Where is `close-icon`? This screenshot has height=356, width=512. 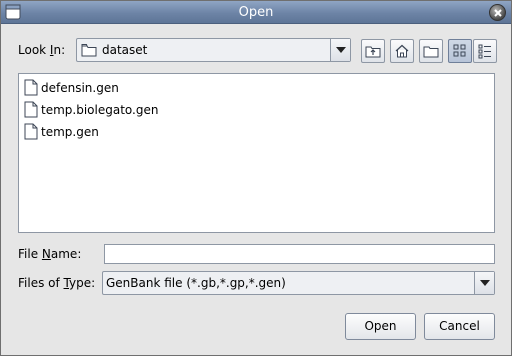
close-icon is located at coordinates (498, 13).